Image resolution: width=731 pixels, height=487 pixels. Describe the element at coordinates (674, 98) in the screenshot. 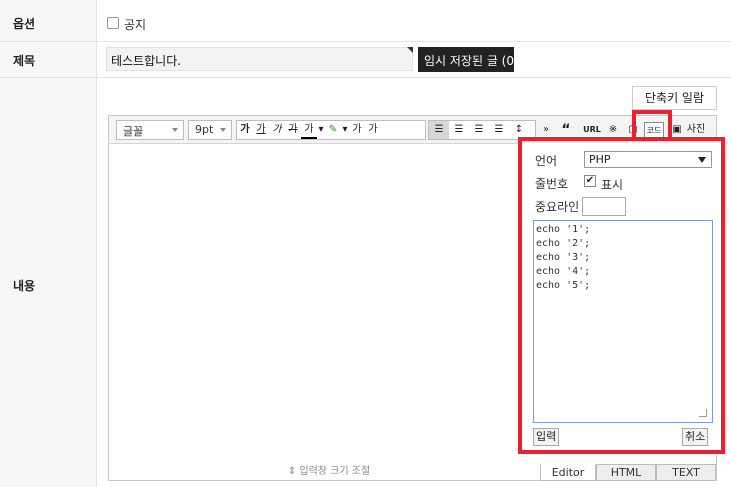

I see `shortcut-list-button: 단축키 일람` at that location.